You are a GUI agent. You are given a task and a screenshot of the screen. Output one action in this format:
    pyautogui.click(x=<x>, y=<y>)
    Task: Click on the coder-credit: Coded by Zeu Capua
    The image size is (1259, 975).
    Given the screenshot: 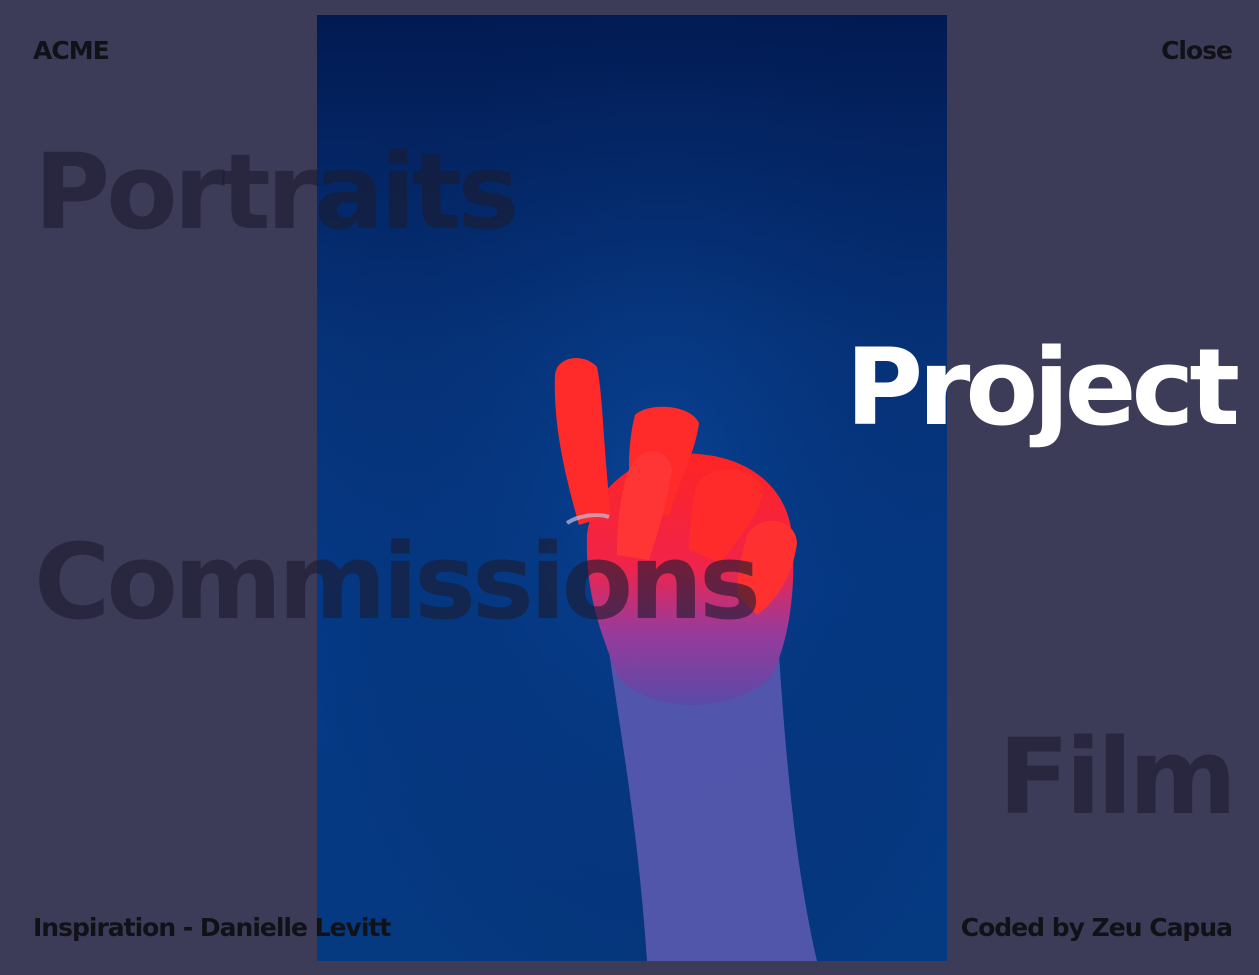 What is the action you would take?
    pyautogui.click(x=1096, y=927)
    